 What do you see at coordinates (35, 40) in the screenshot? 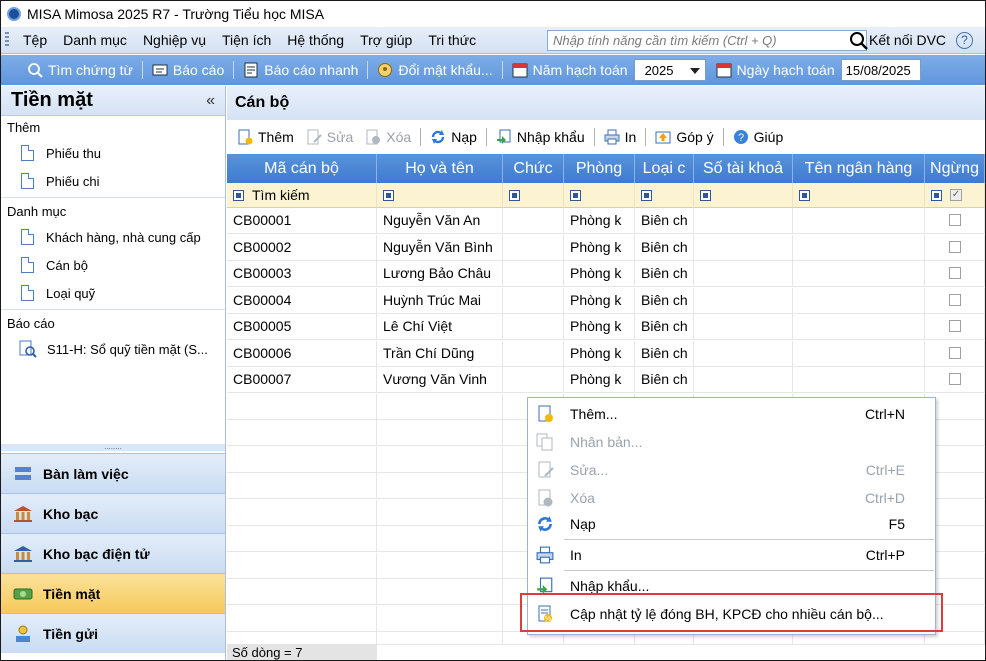
I see `menu-tep: Tệp` at bounding box center [35, 40].